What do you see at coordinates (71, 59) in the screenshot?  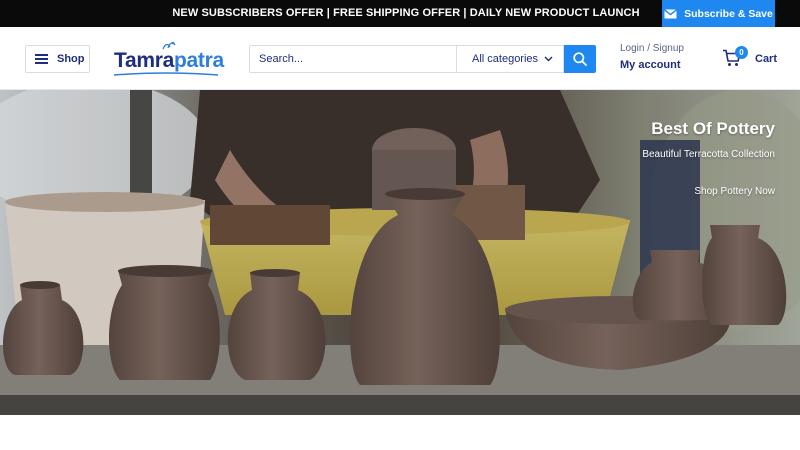 I see `shop-label: Shop` at bounding box center [71, 59].